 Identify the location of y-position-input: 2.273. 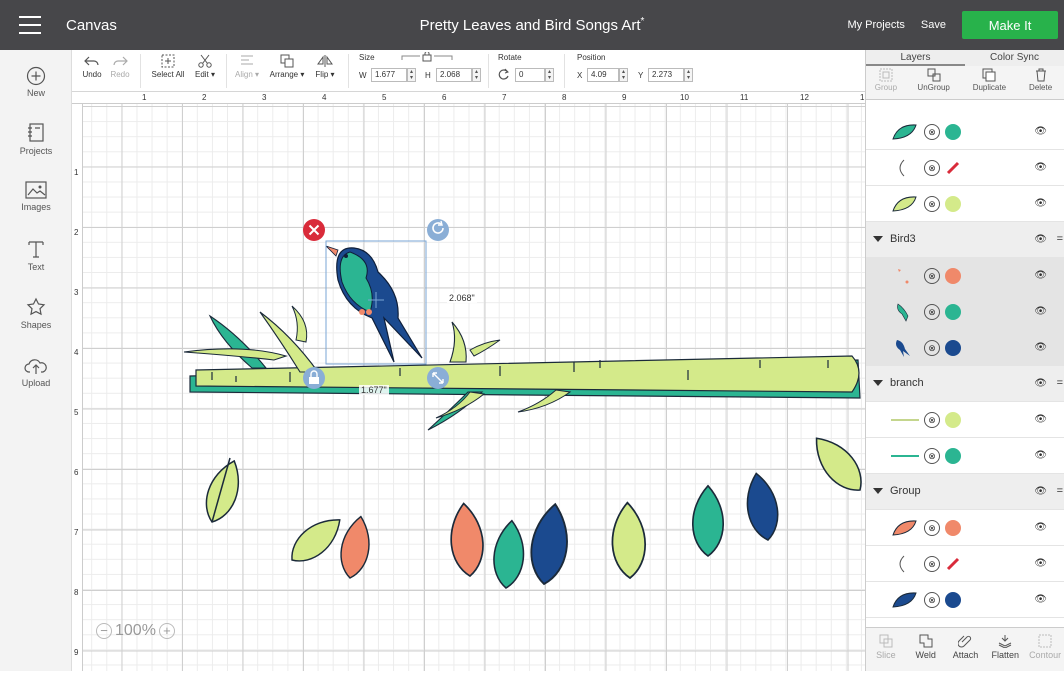
(666, 75).